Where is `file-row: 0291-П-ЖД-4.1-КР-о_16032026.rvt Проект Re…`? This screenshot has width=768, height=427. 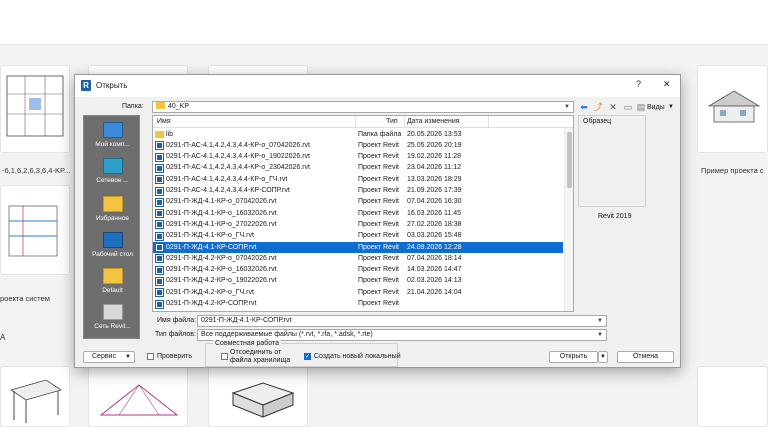 file-row: 0291-П-ЖД-4.1-КР-о_16032026.rvt Проект Re… is located at coordinates (358, 213).